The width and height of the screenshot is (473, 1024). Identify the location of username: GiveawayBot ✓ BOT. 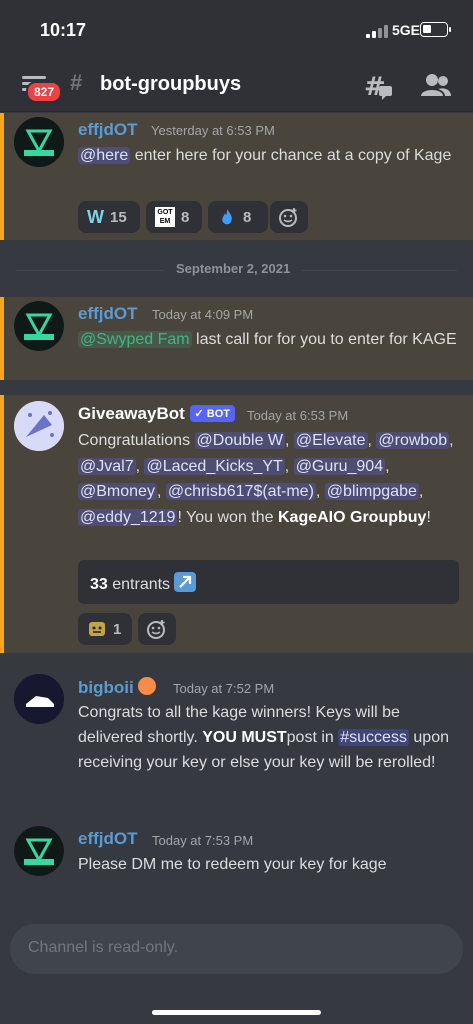
(157, 414).